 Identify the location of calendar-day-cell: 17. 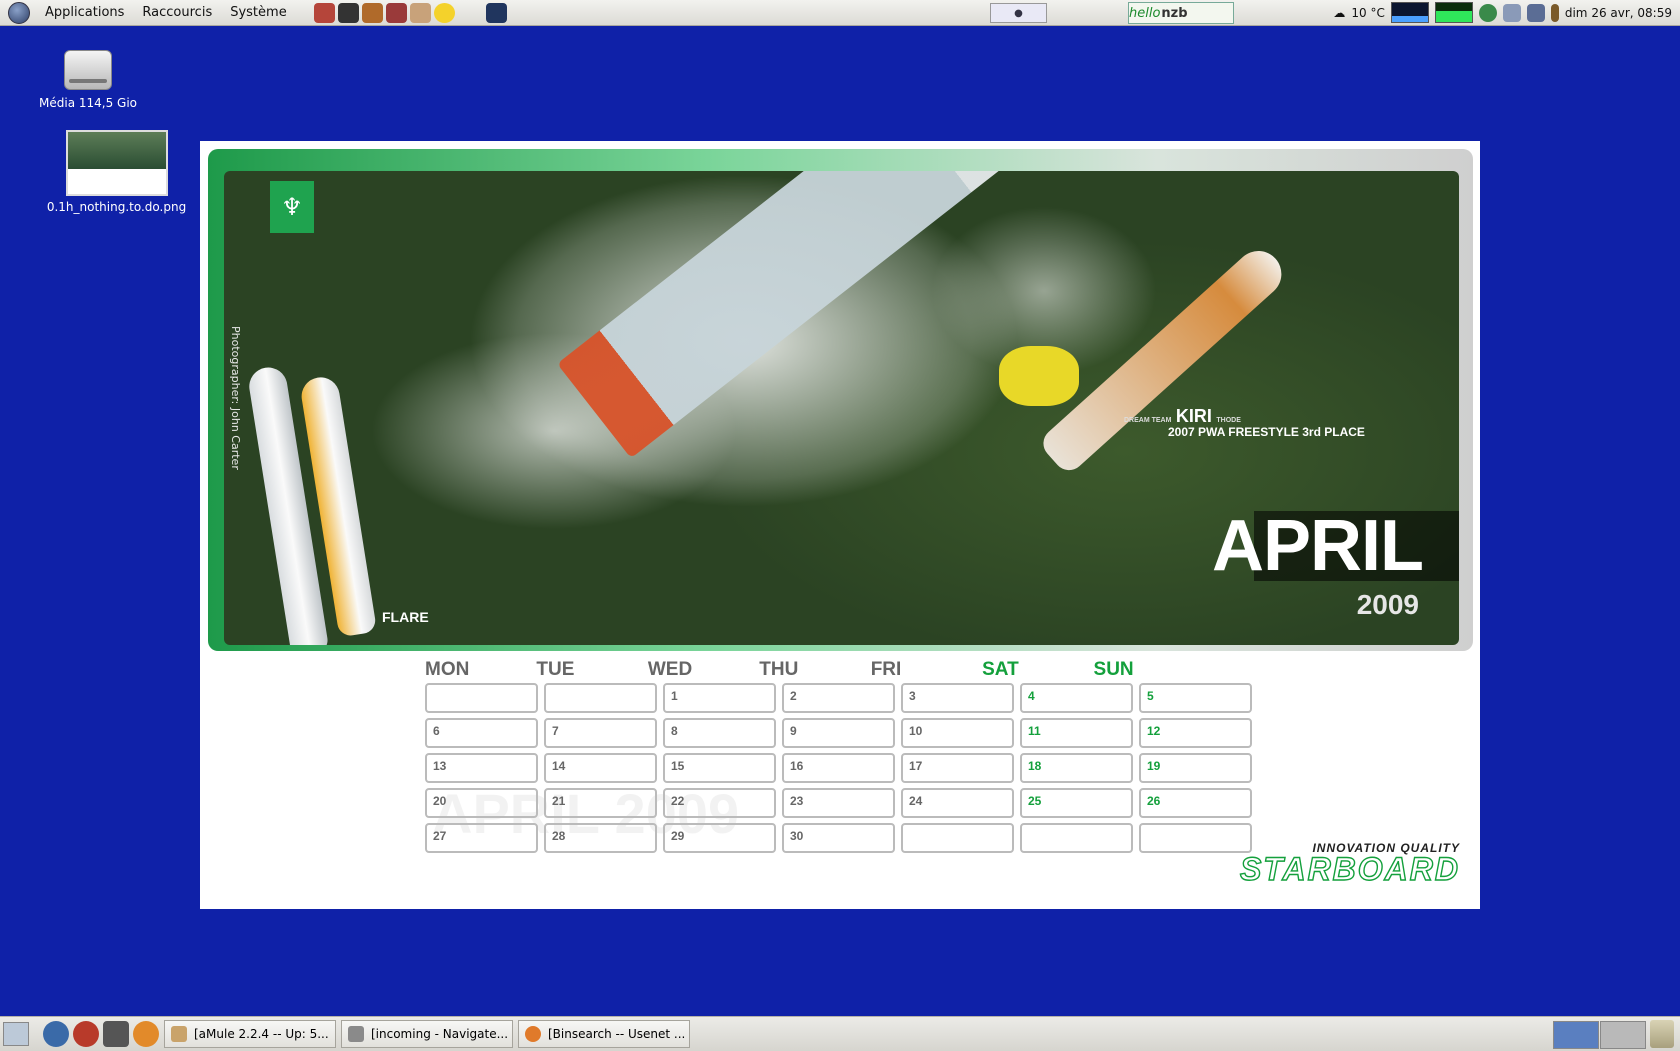
(957, 768).